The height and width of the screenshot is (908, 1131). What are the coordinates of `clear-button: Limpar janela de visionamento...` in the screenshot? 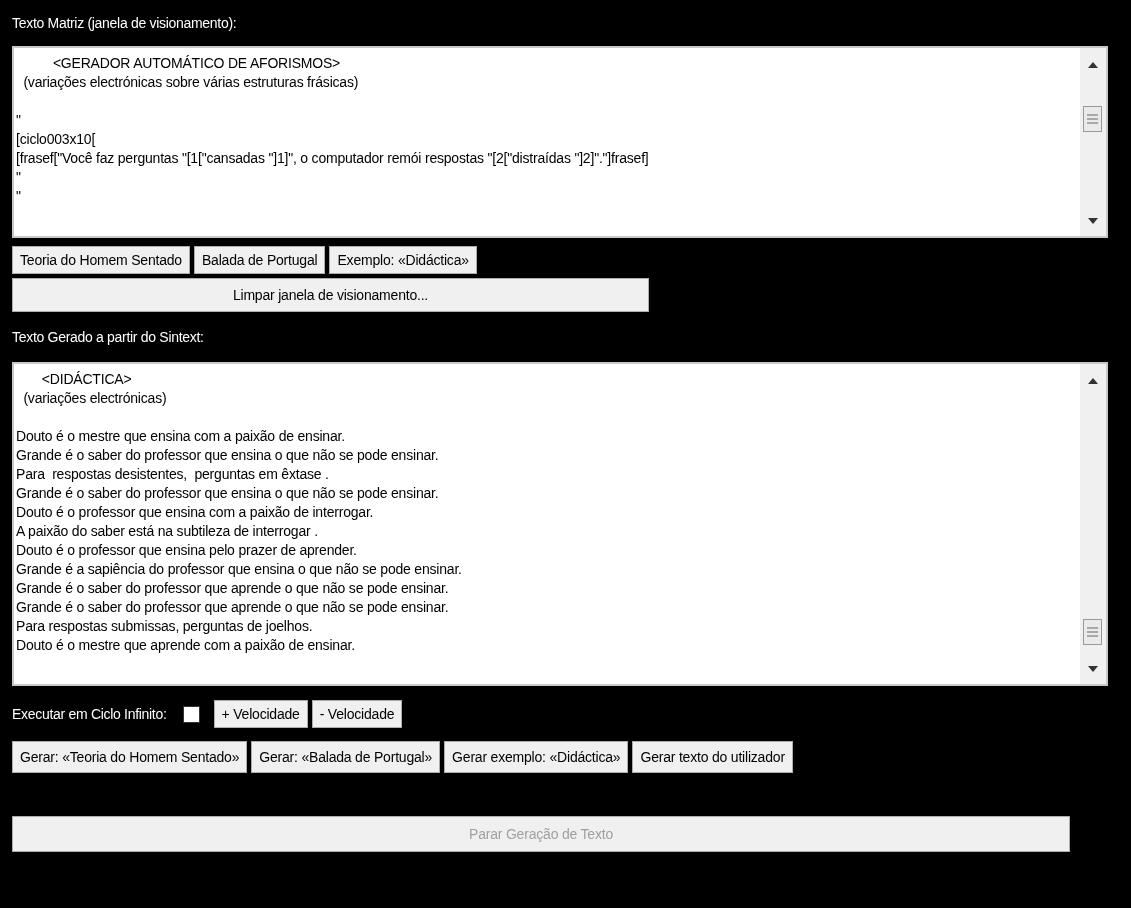 It's located at (330, 295).